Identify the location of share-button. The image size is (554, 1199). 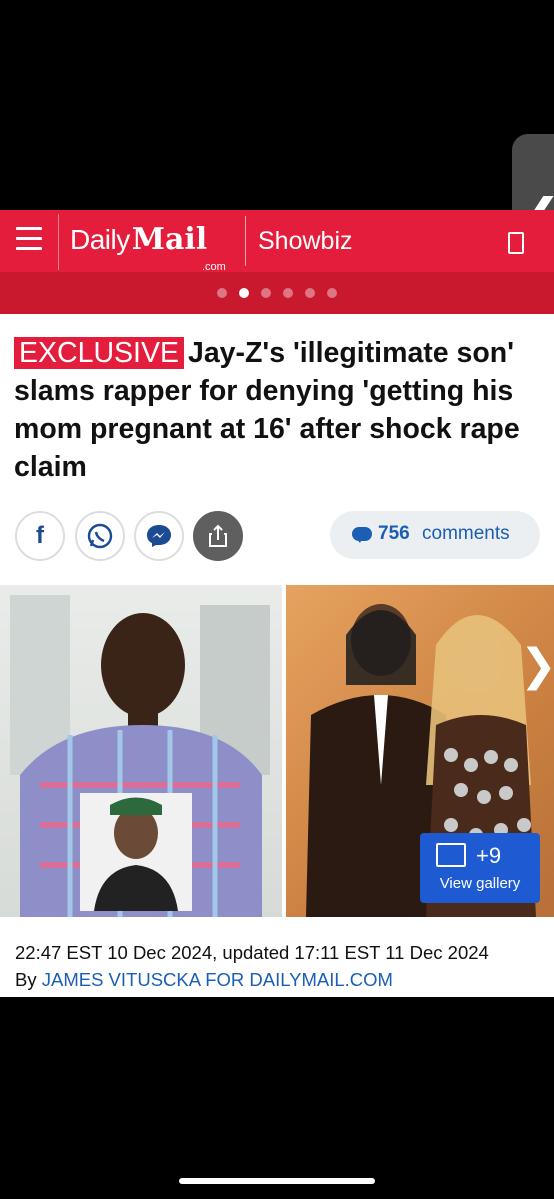
(218, 536).